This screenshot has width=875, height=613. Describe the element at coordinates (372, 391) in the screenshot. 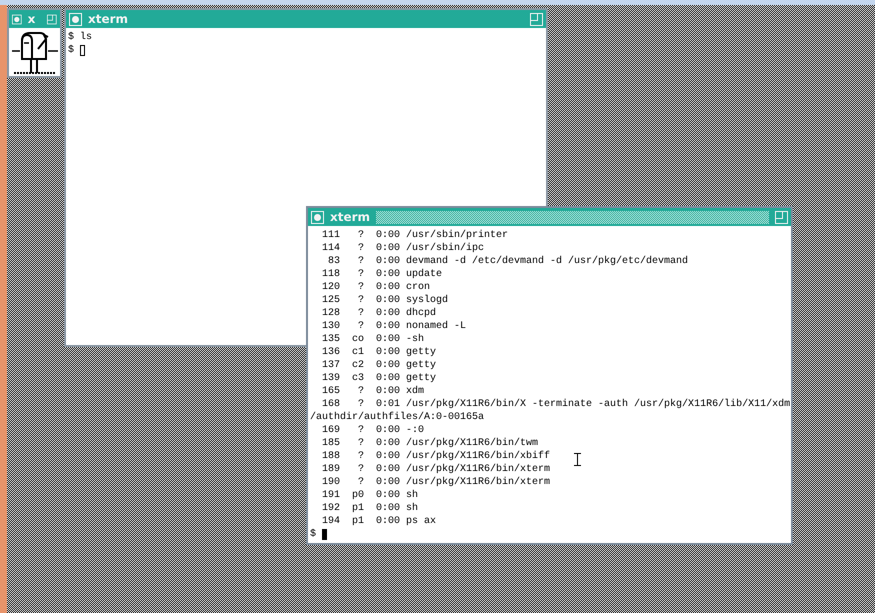

I see `terminal-line: 165 ? 0:00 xdm` at that location.